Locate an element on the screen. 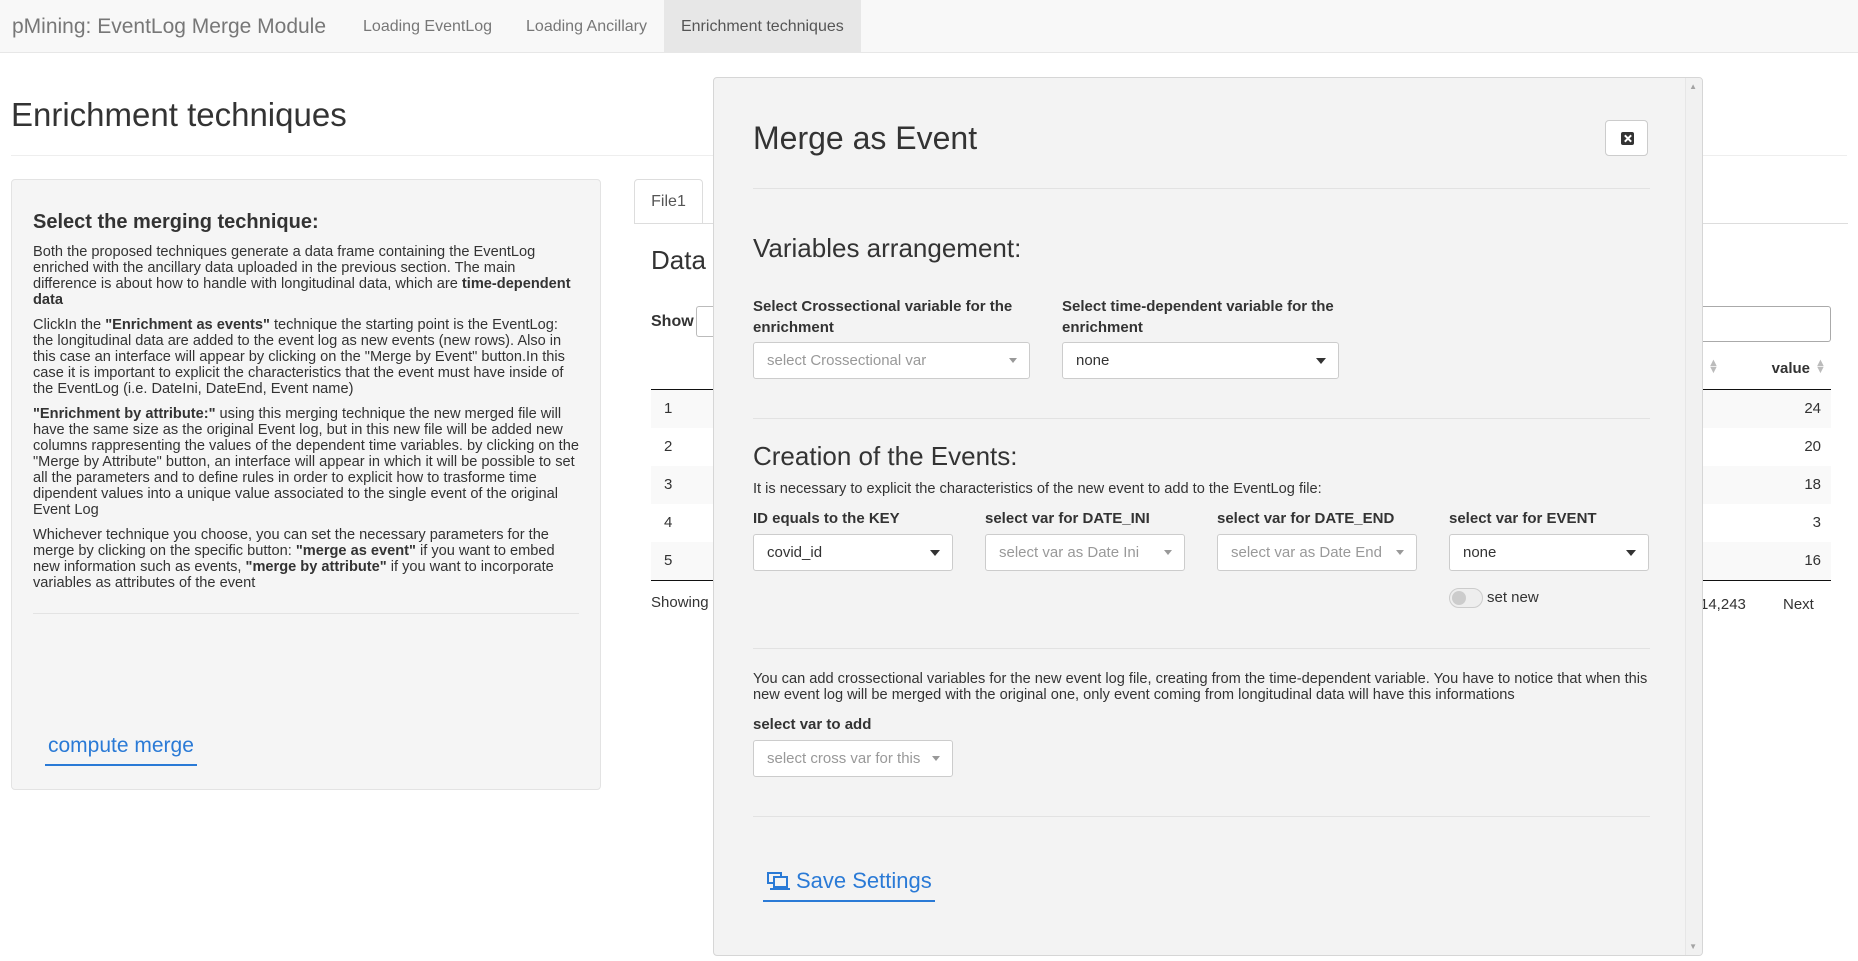 This screenshot has width=1858, height=961. row-value: 3 is located at coordinates (1816, 522).